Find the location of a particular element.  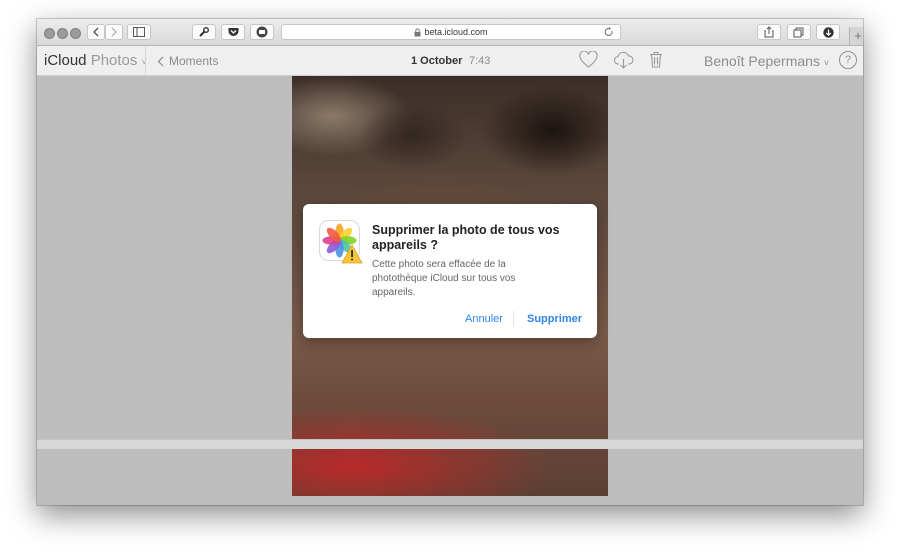

chevron-right-icon is located at coordinates (114, 32).